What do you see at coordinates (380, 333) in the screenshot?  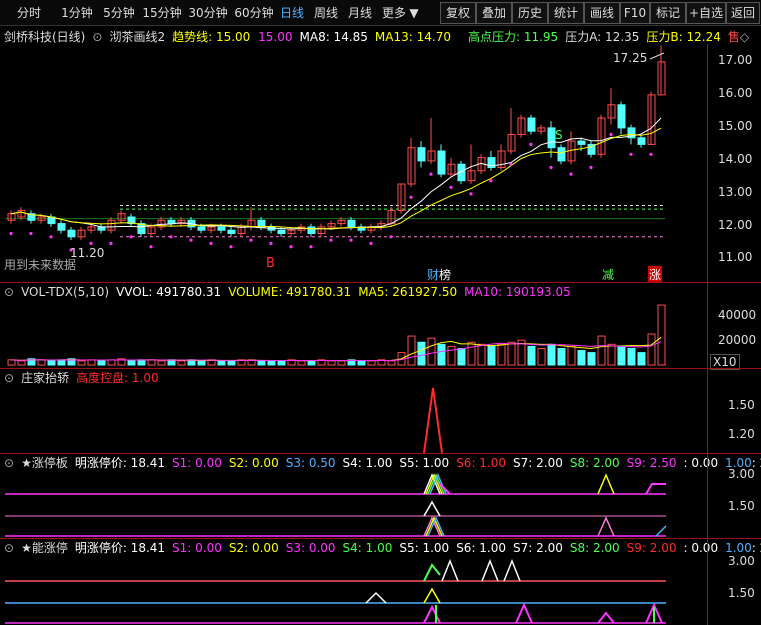 I see `volume-chart` at bounding box center [380, 333].